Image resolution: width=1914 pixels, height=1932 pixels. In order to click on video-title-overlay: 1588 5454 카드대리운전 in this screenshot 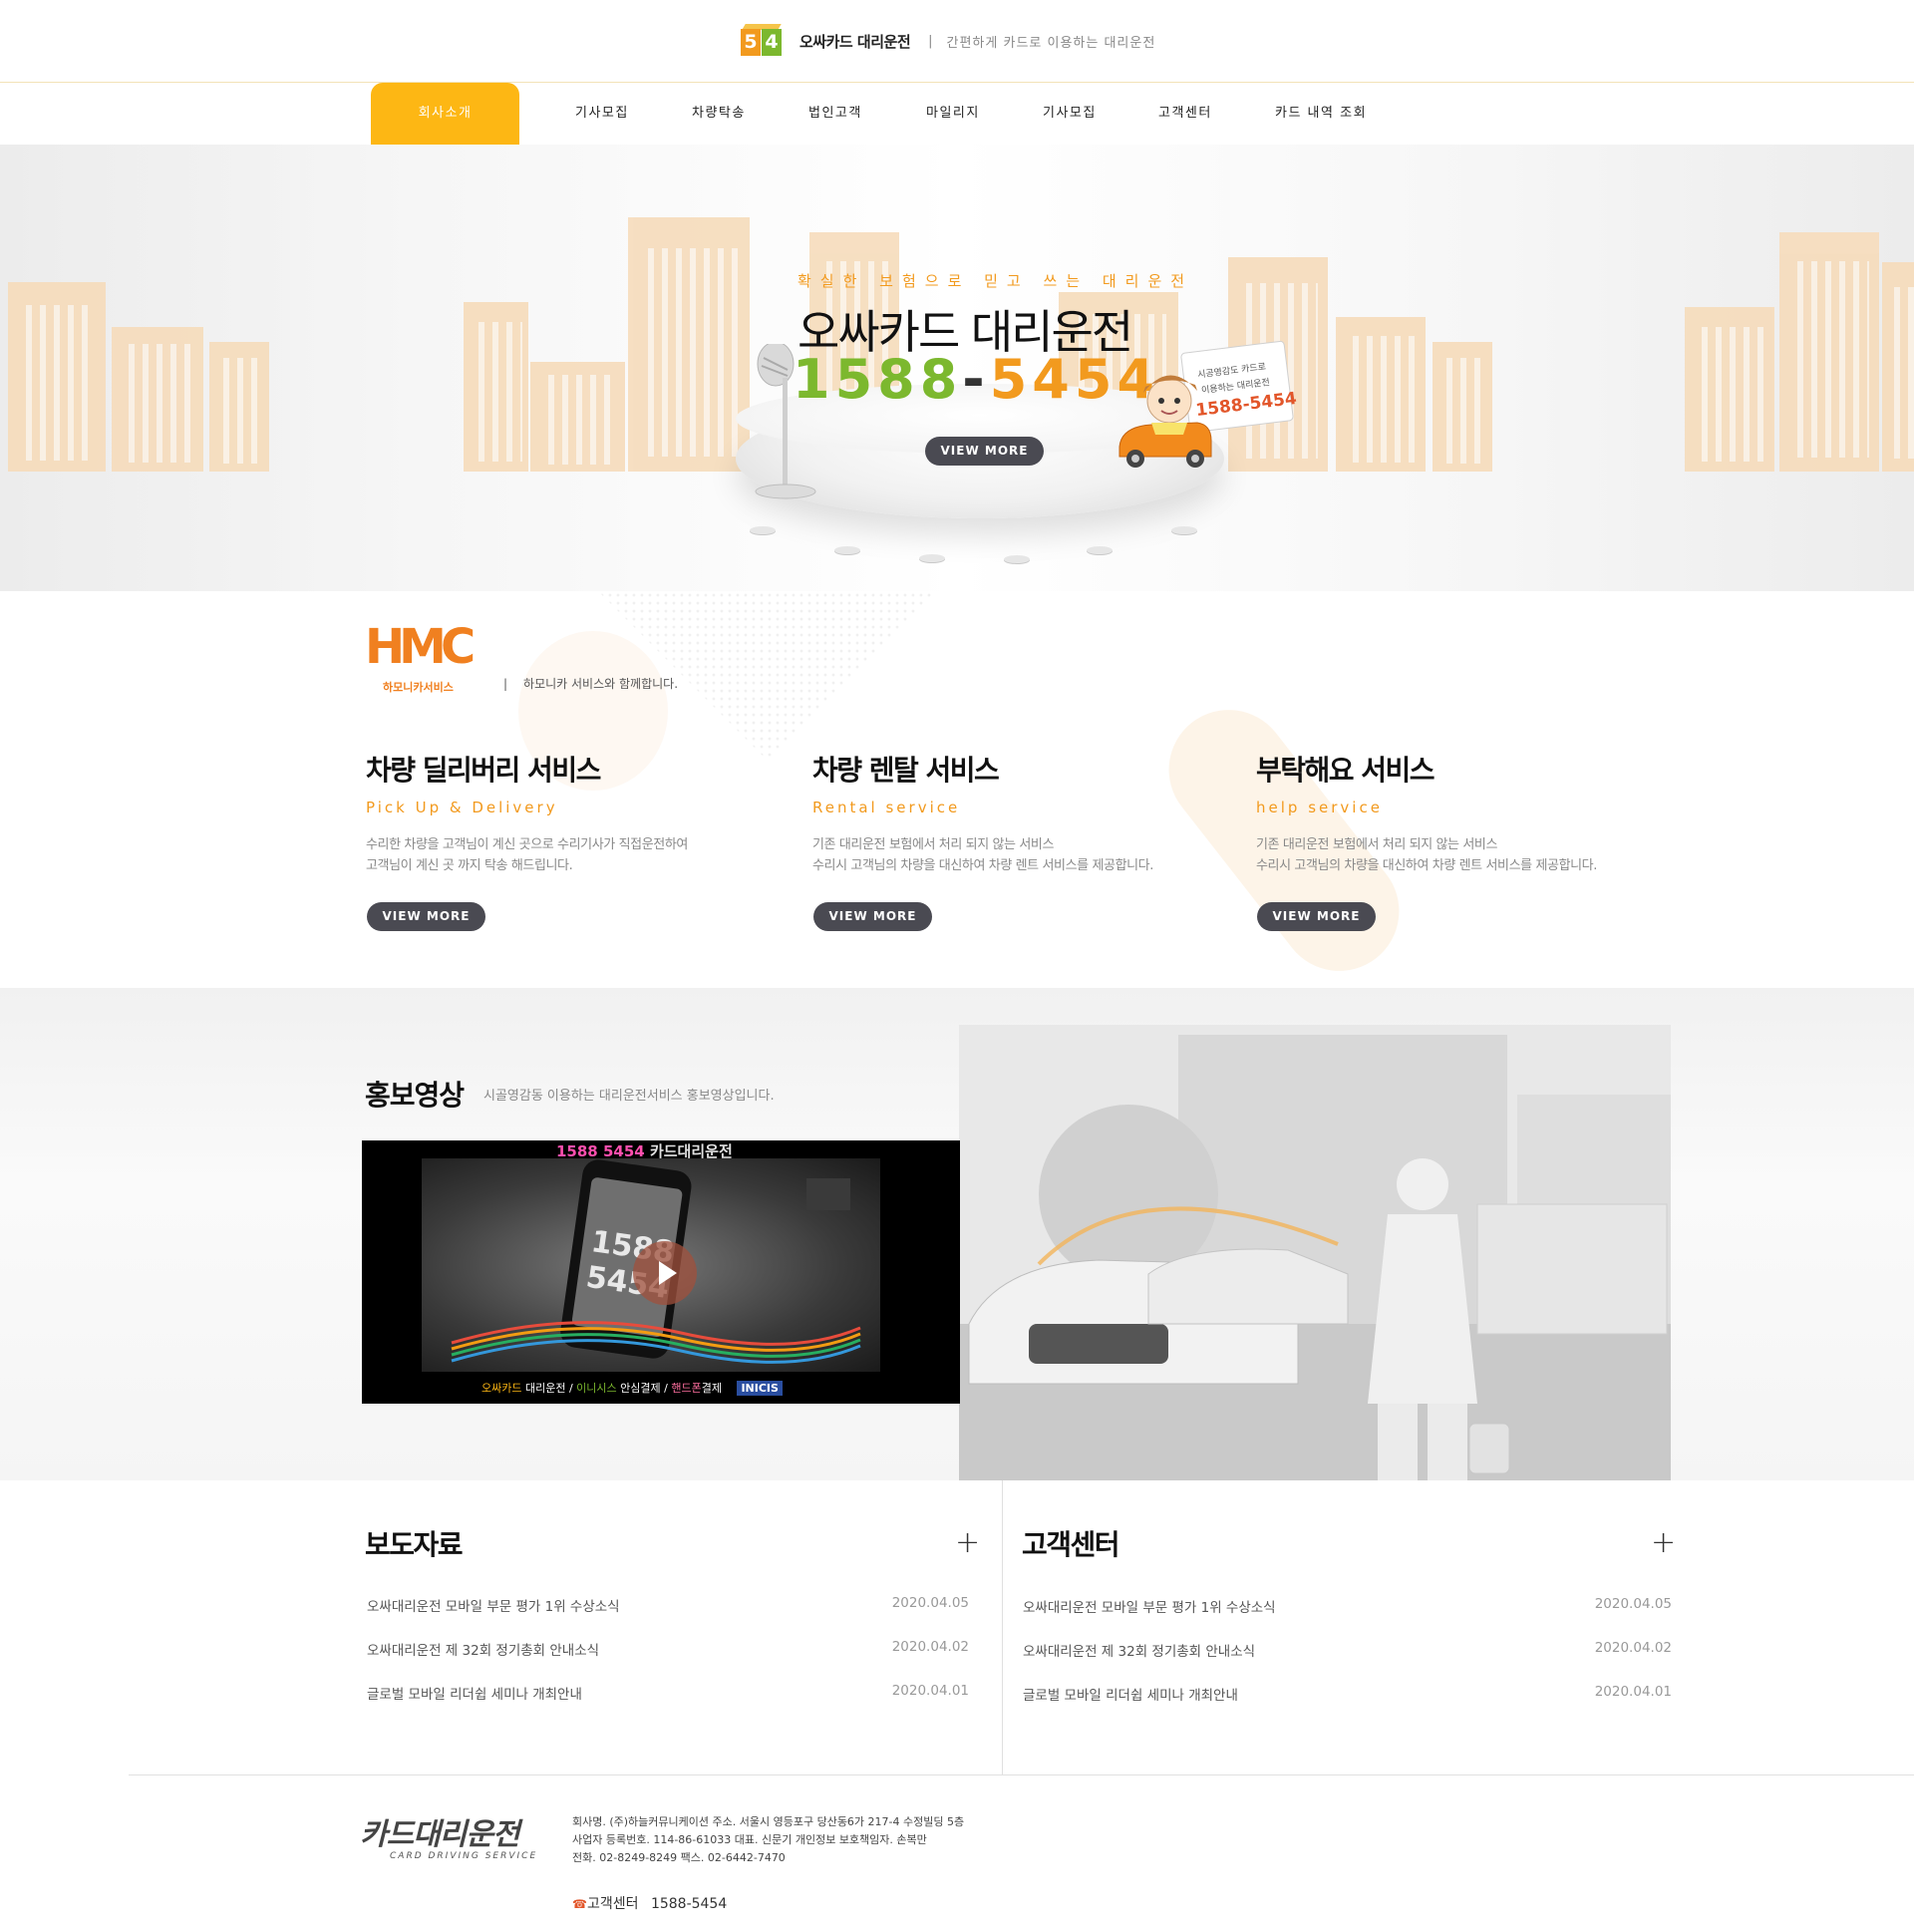, I will do `click(644, 1151)`.